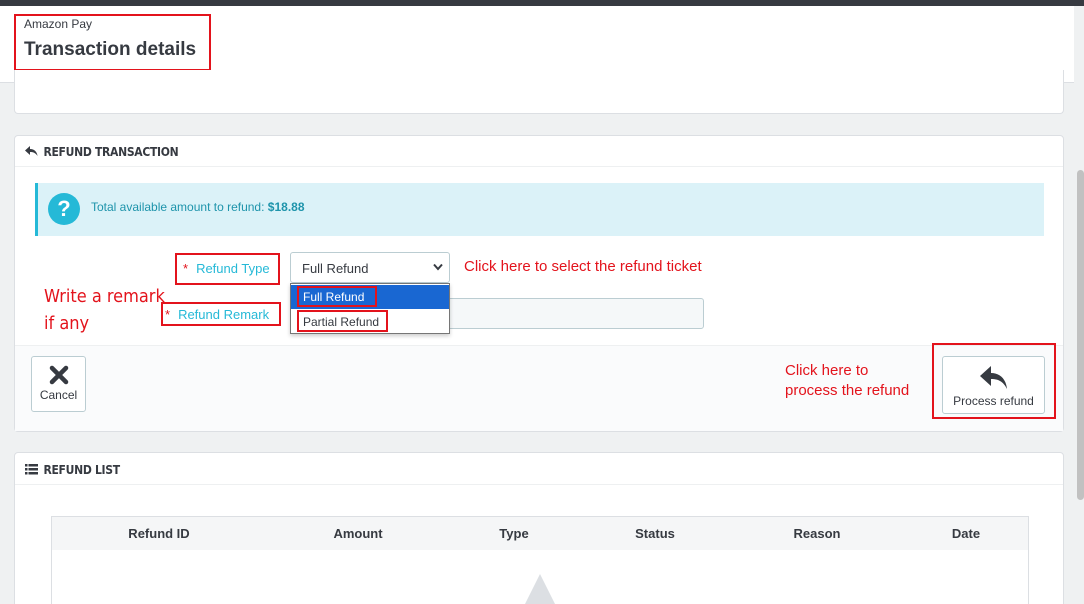 The height and width of the screenshot is (604, 1084). I want to click on column-date: Date, so click(966, 533).